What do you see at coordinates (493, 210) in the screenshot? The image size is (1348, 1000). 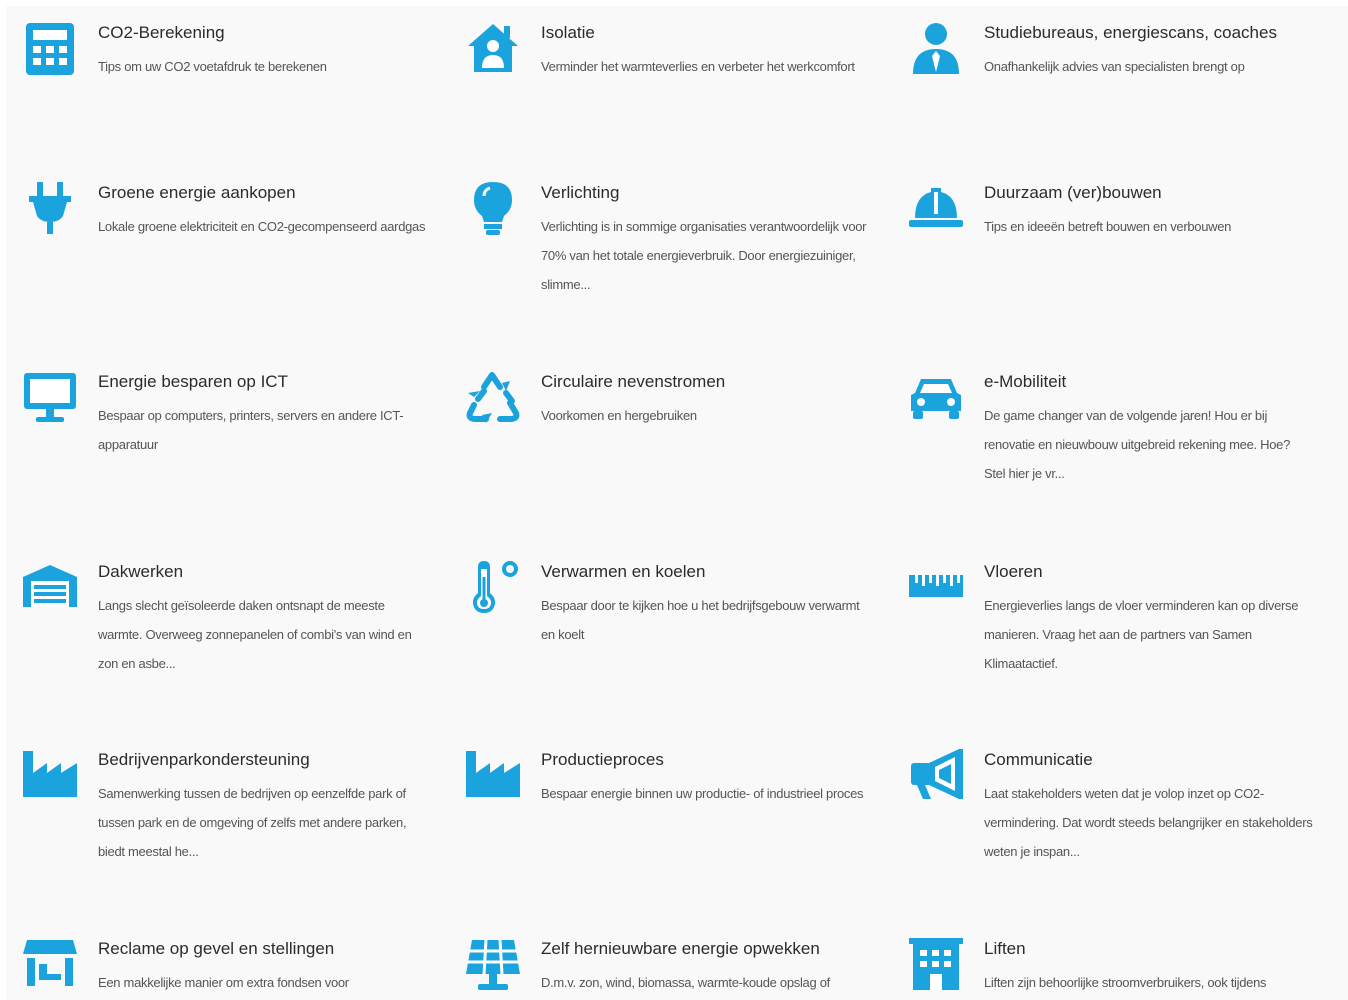 I see `lightbulb-icon` at bounding box center [493, 210].